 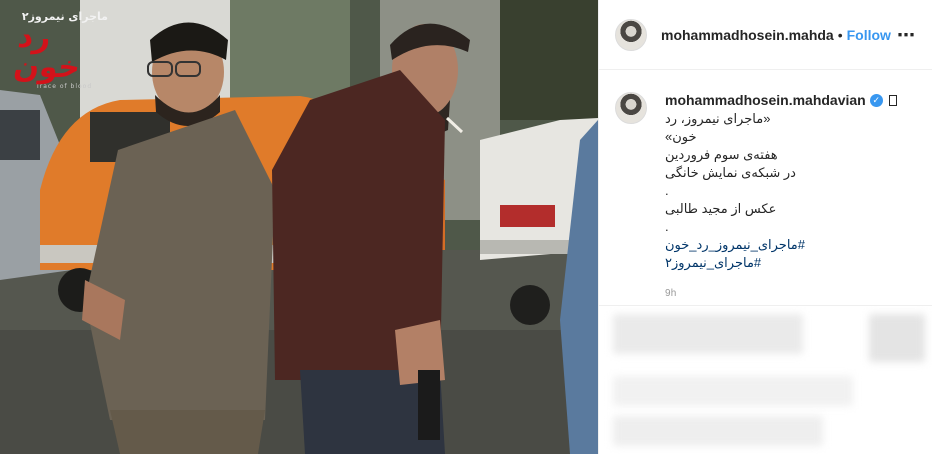 I want to click on follow-button: Follow, so click(x=869, y=35).